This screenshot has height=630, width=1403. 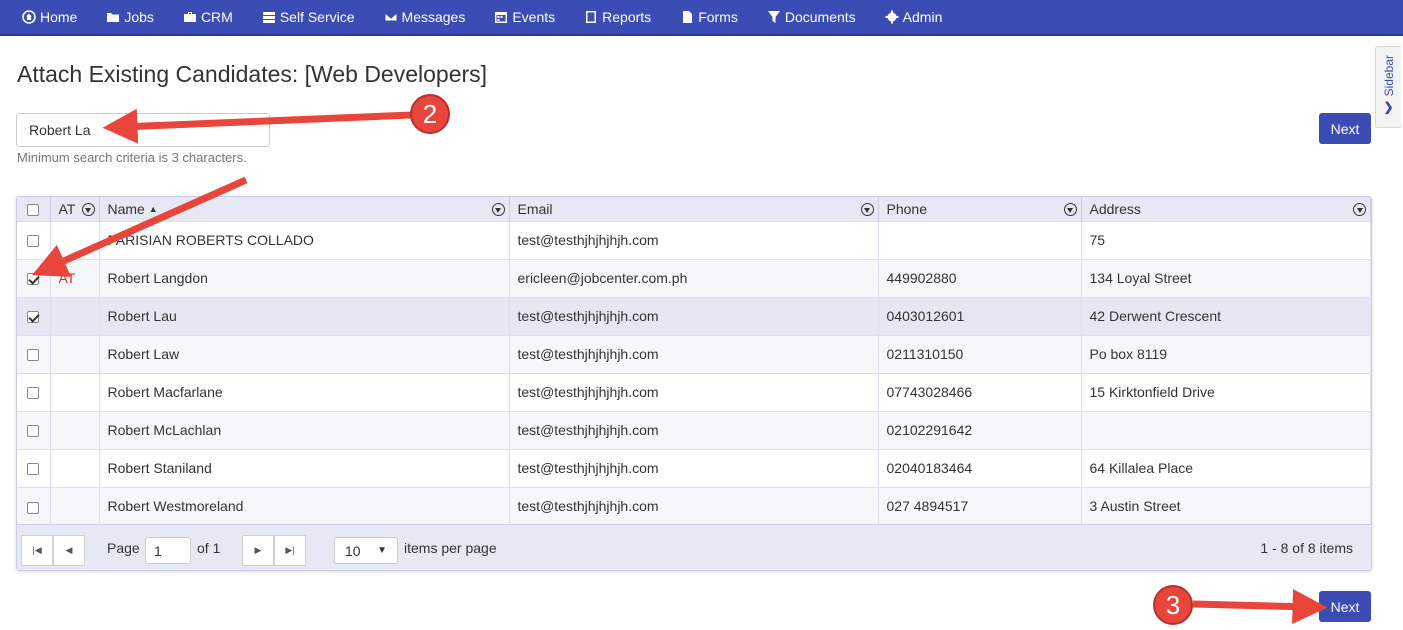 I want to click on cell-name: Robert Lau, so click(x=304, y=315).